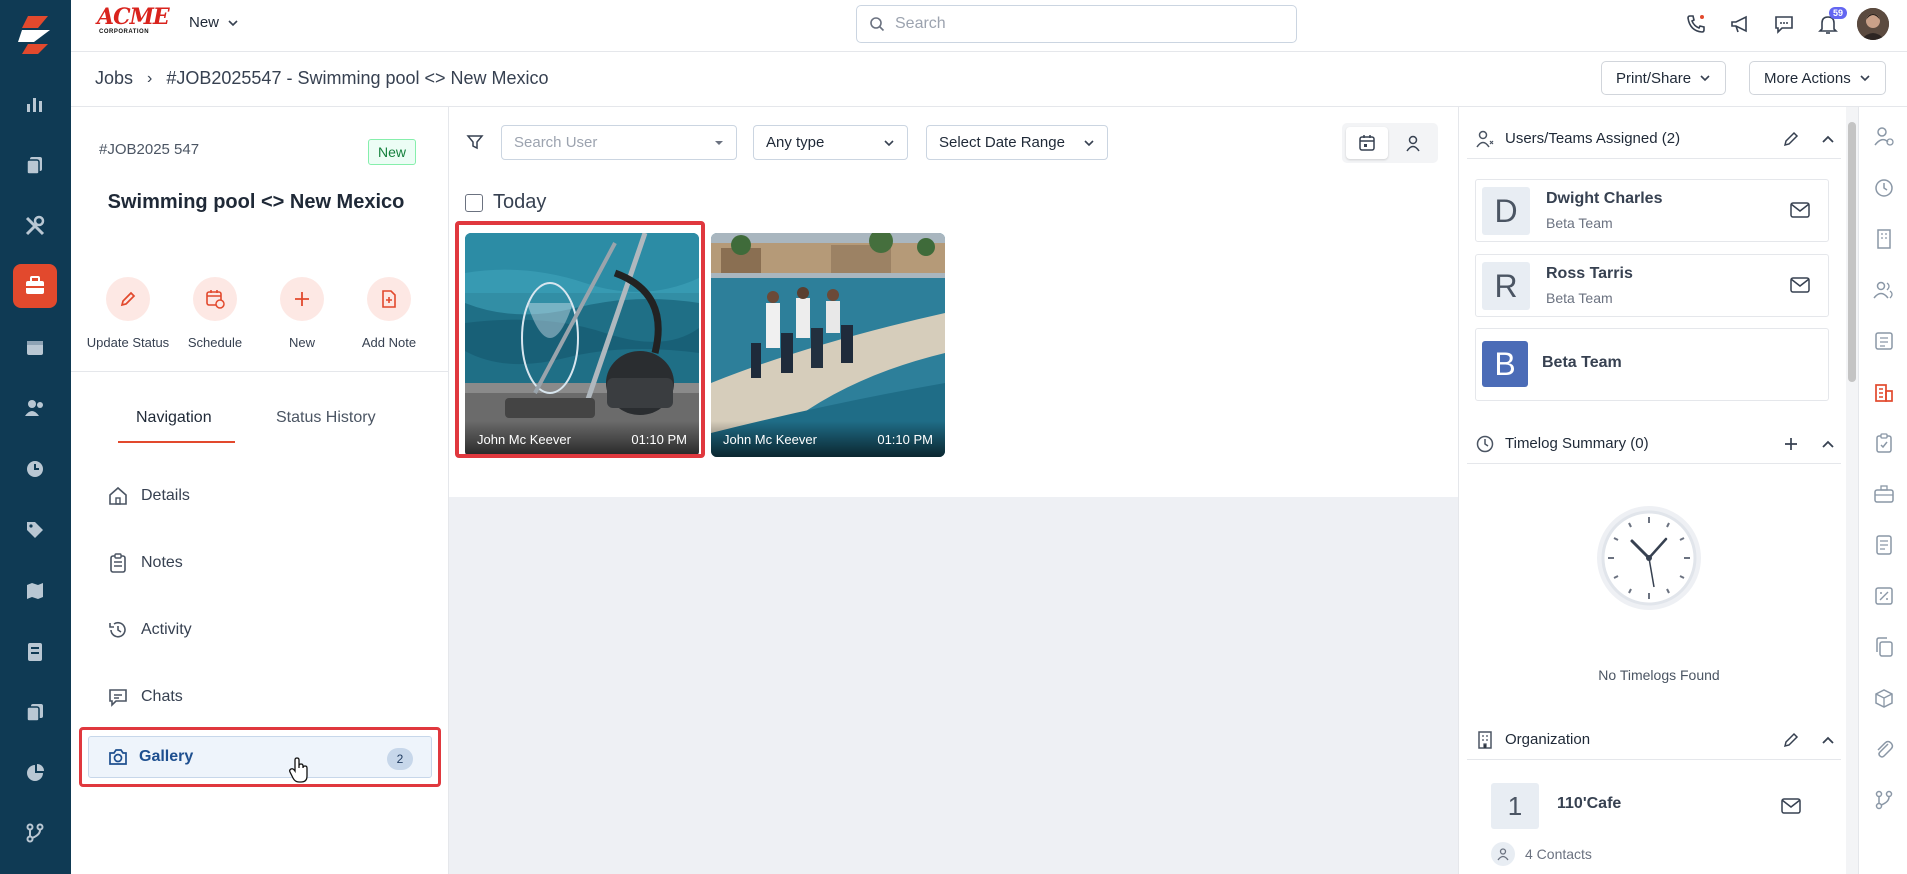  Describe the element at coordinates (118, 757) in the screenshot. I see `camera-icon` at that location.